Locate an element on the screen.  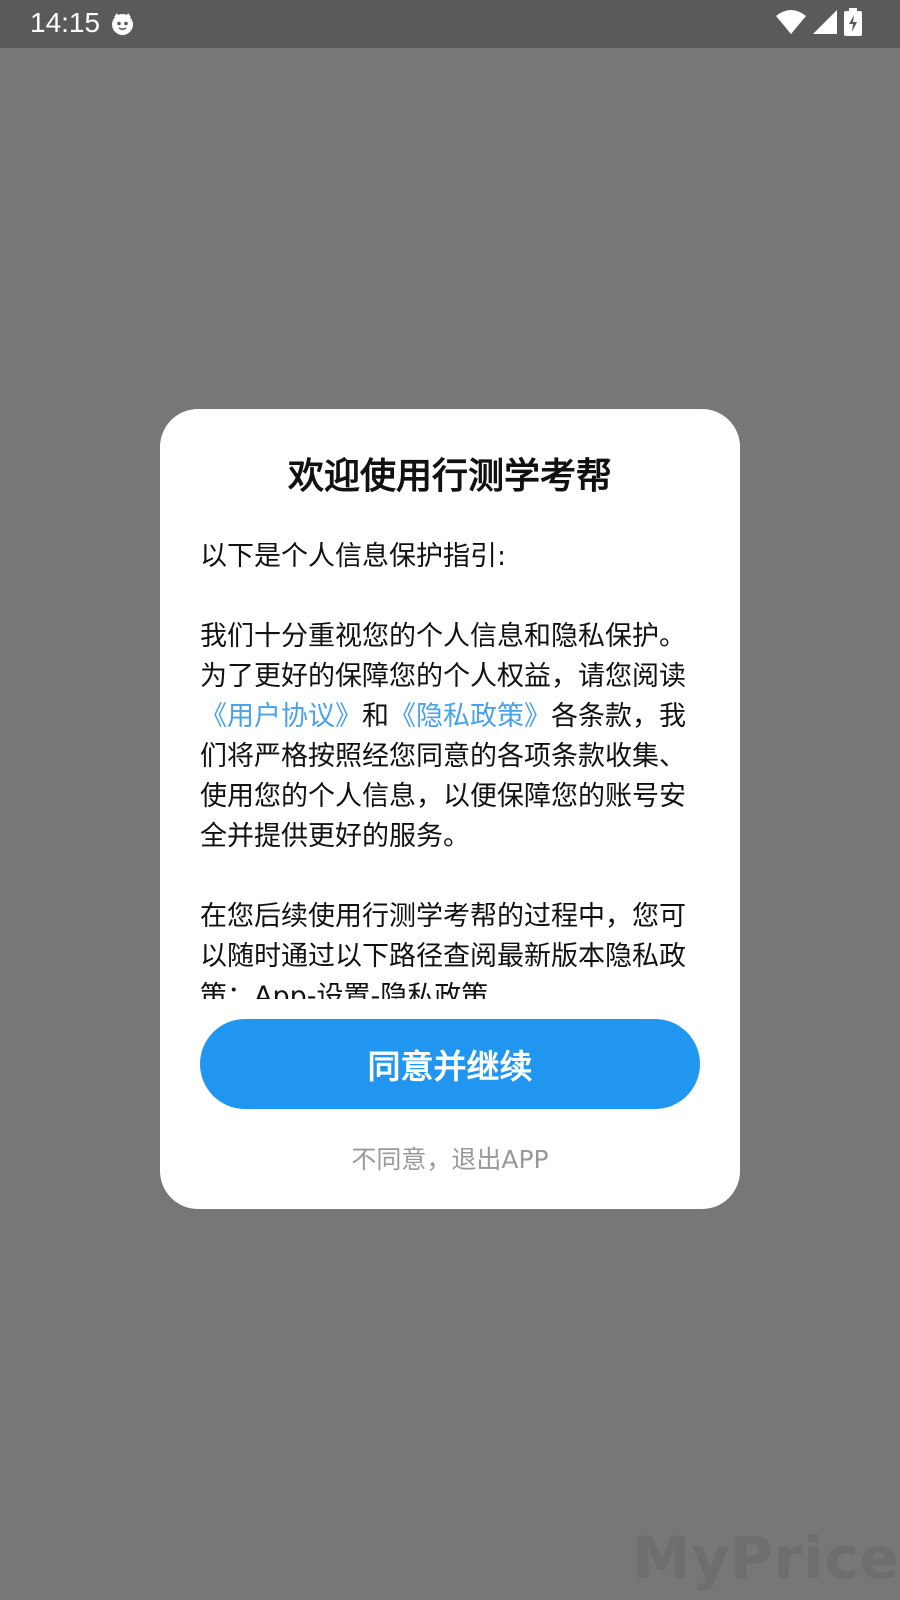
battery-charging-icon is located at coordinates (853, 24).